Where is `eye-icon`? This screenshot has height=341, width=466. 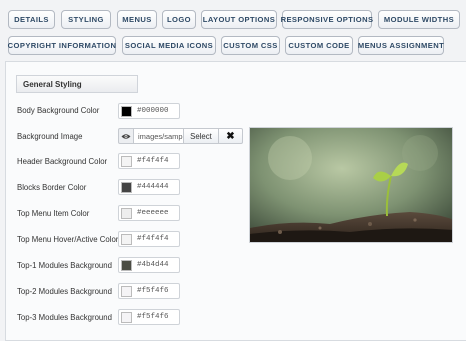
eye-icon is located at coordinates (126, 136).